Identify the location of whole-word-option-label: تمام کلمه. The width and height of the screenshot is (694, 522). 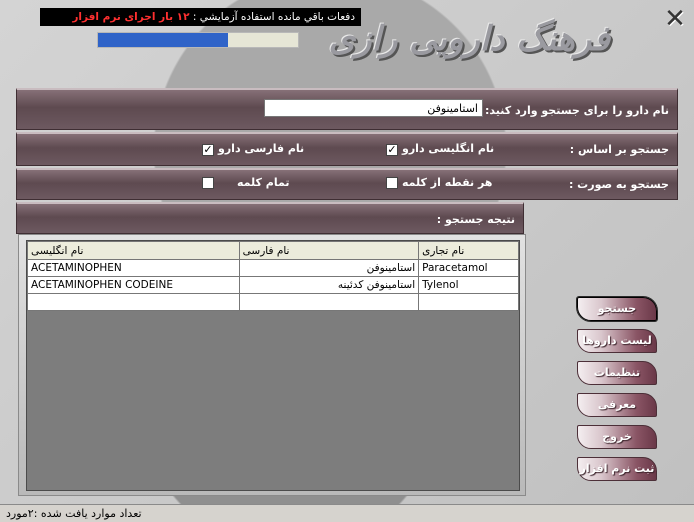
(263, 182).